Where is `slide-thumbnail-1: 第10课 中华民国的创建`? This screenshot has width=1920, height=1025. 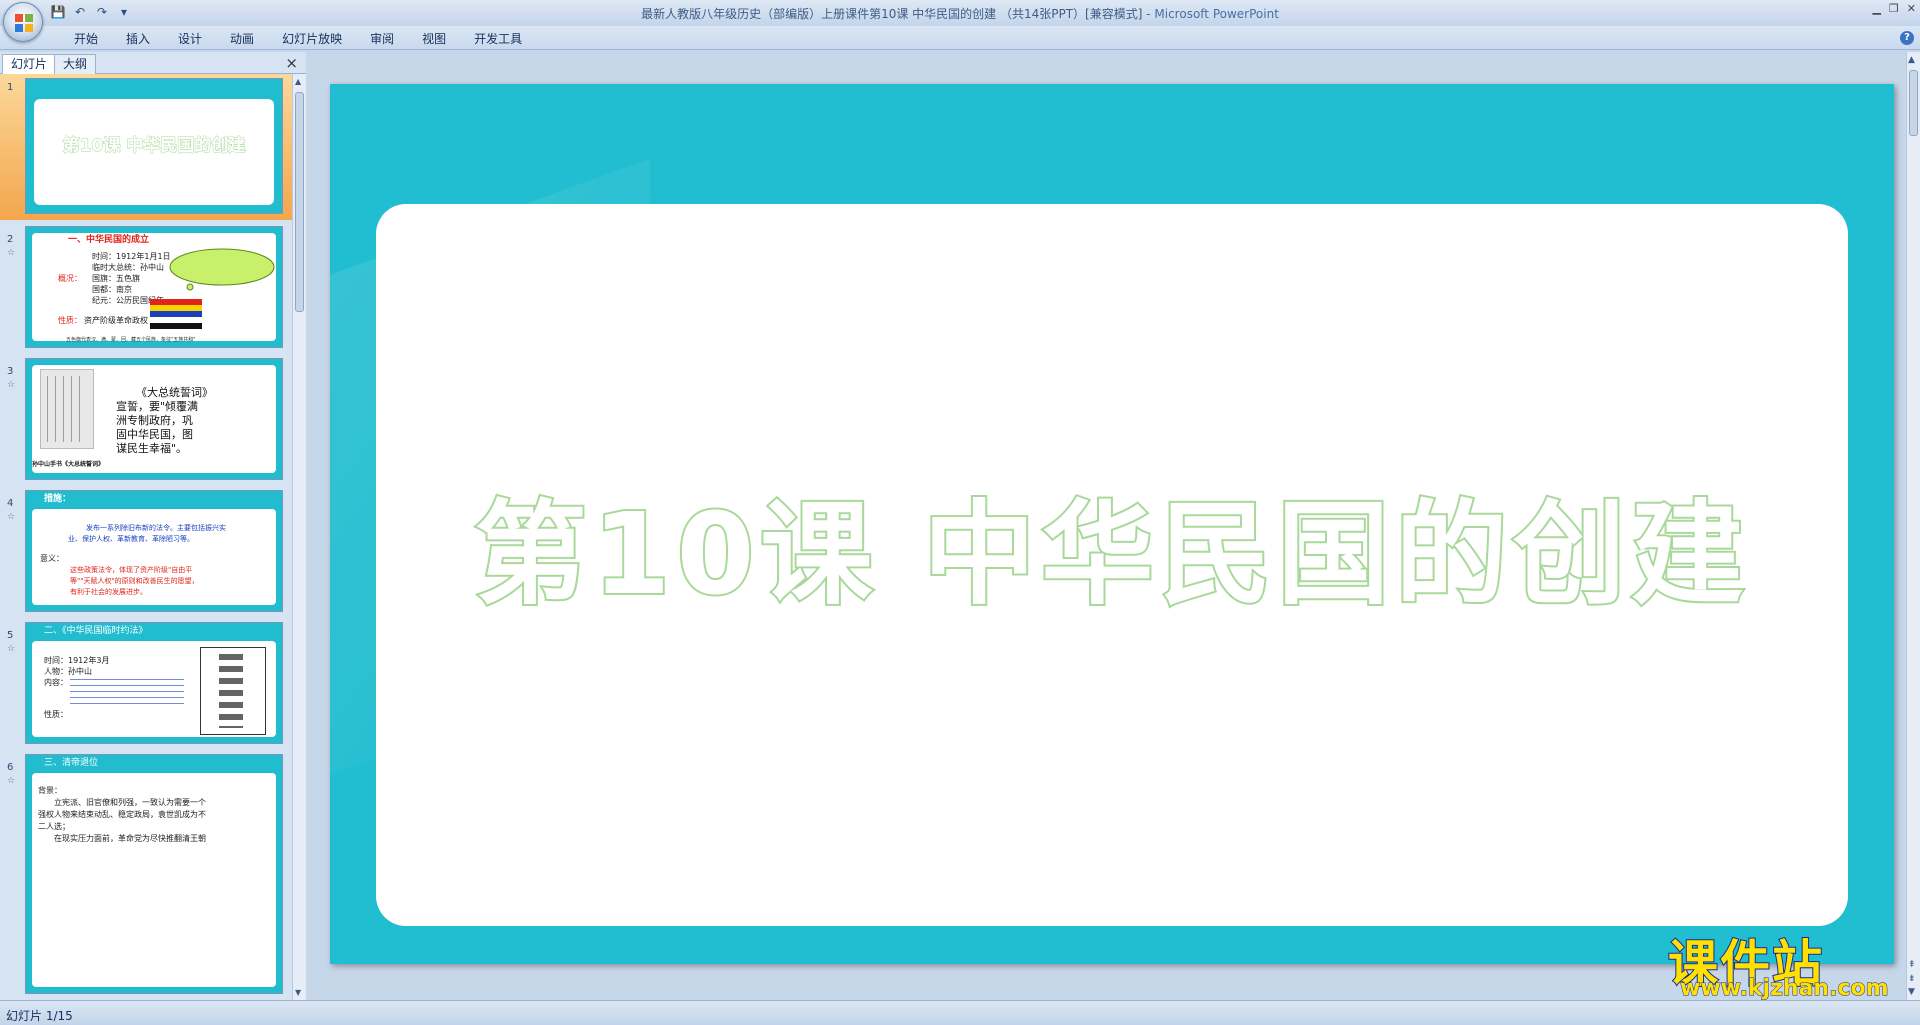
slide-thumbnail-1: 第10课 中华民国的创建 is located at coordinates (154, 146).